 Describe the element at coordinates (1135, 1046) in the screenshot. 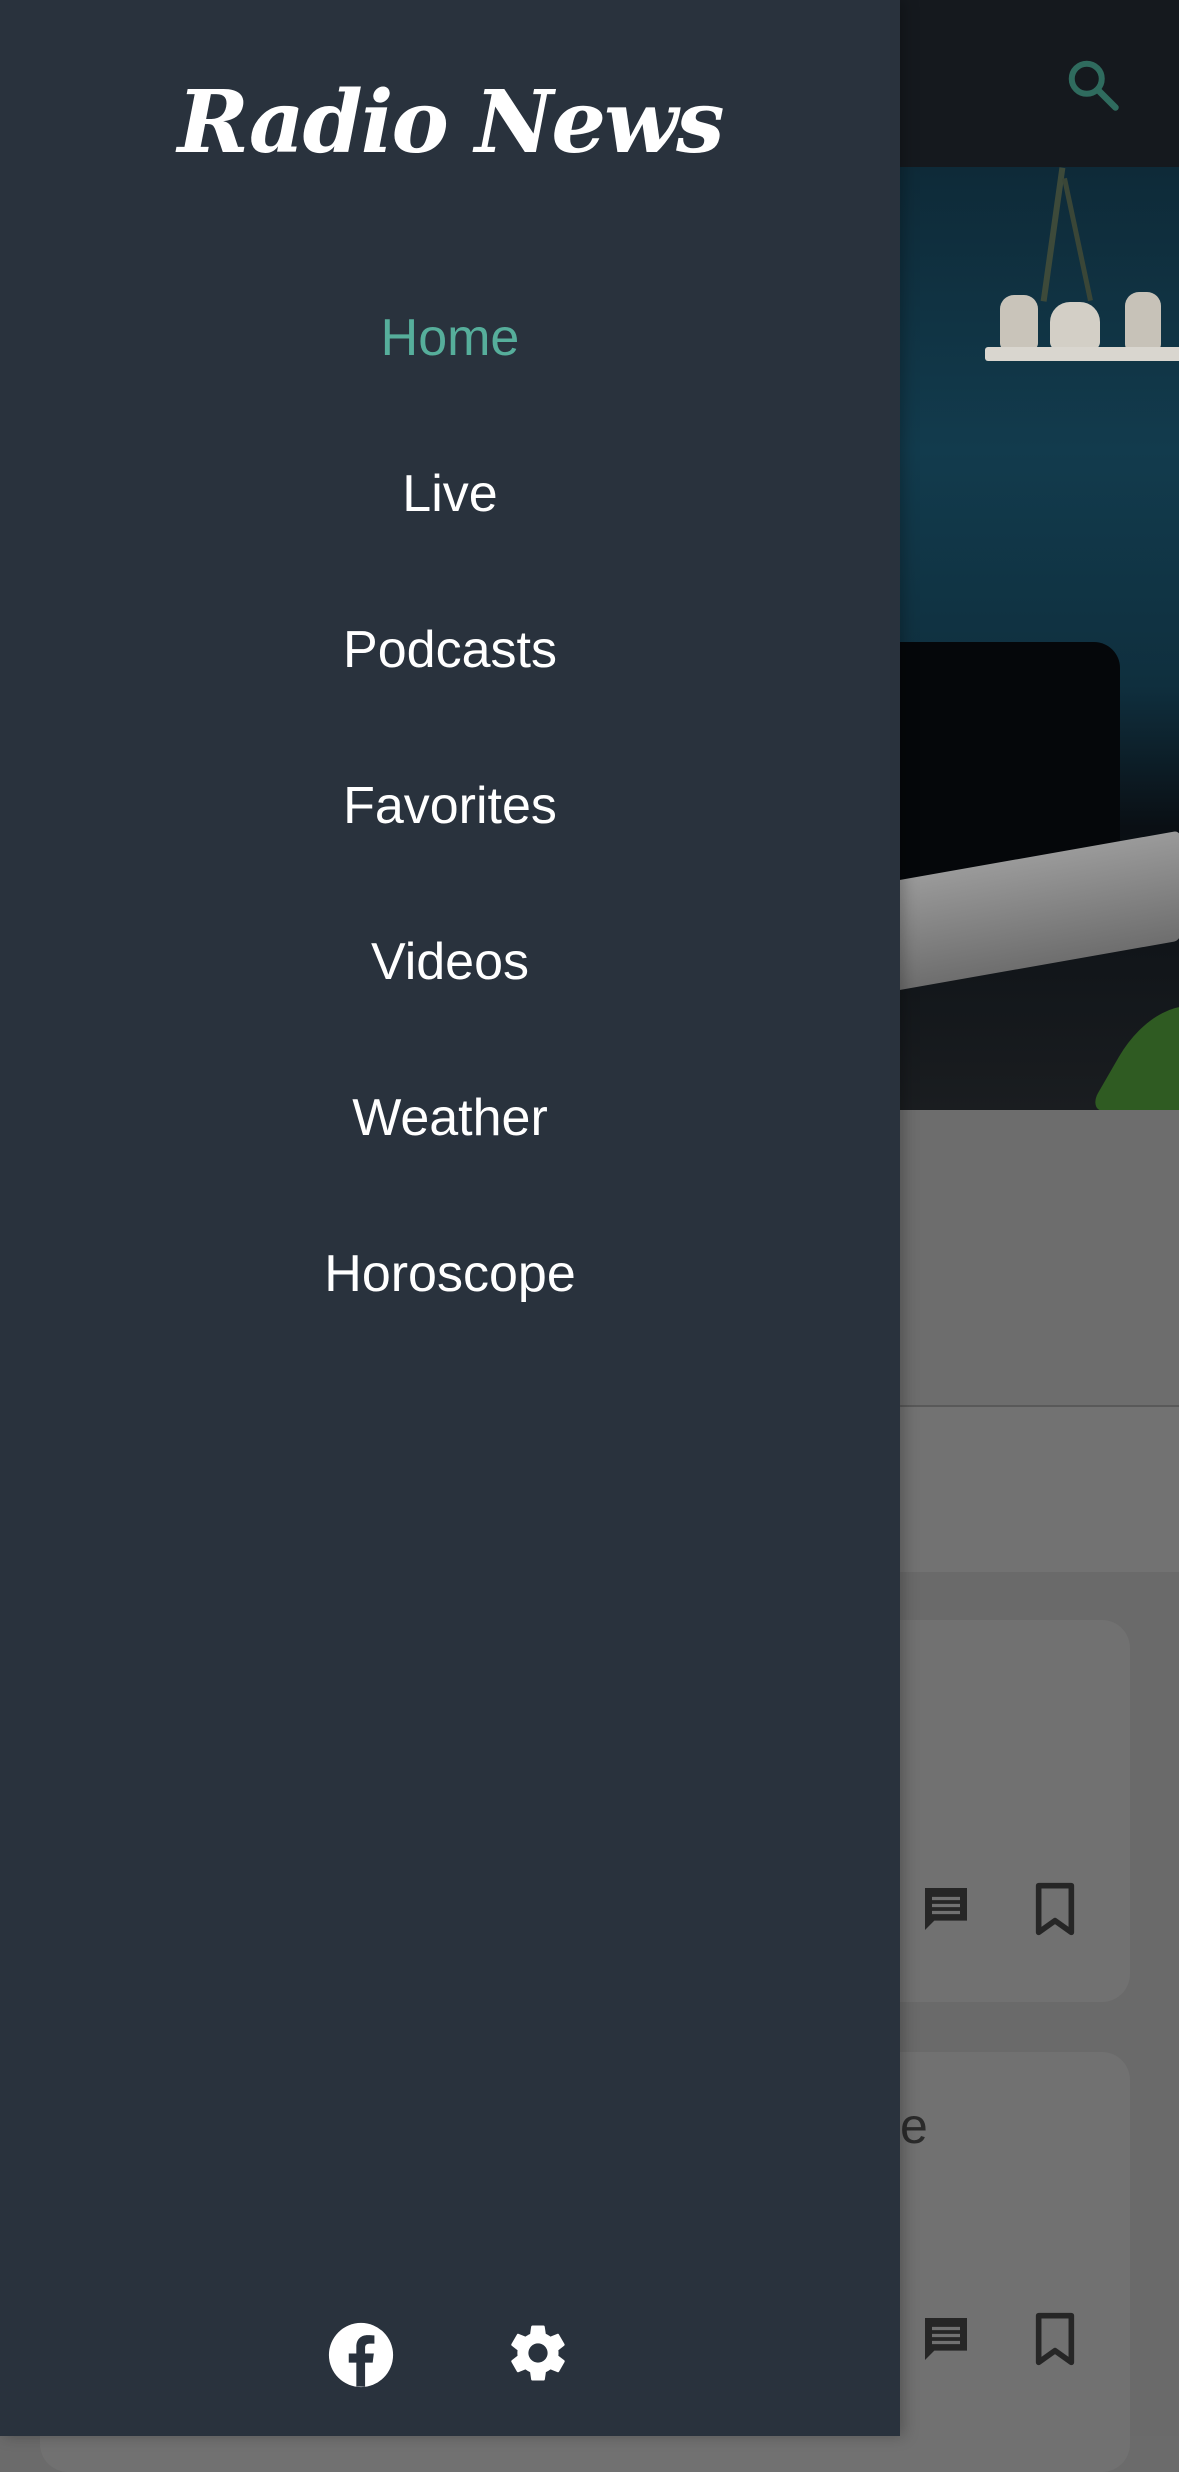

I see `leaf` at that location.